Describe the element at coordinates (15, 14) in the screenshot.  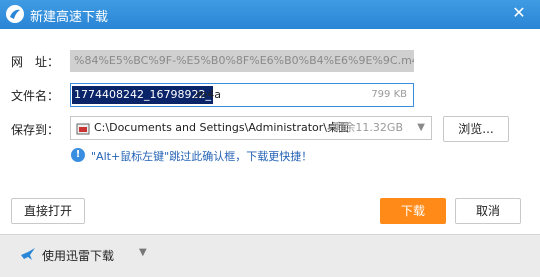
I see `app-logo-icon` at that location.